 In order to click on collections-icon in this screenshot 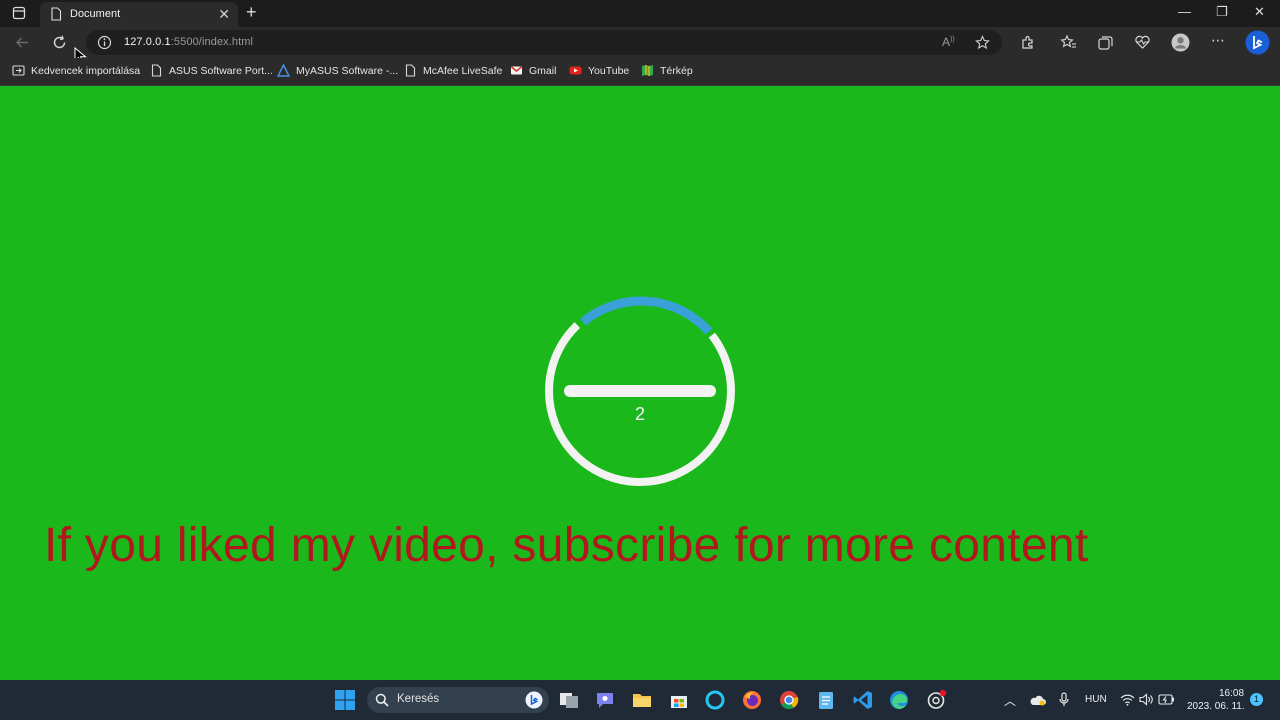, I will do `click(1105, 42)`.